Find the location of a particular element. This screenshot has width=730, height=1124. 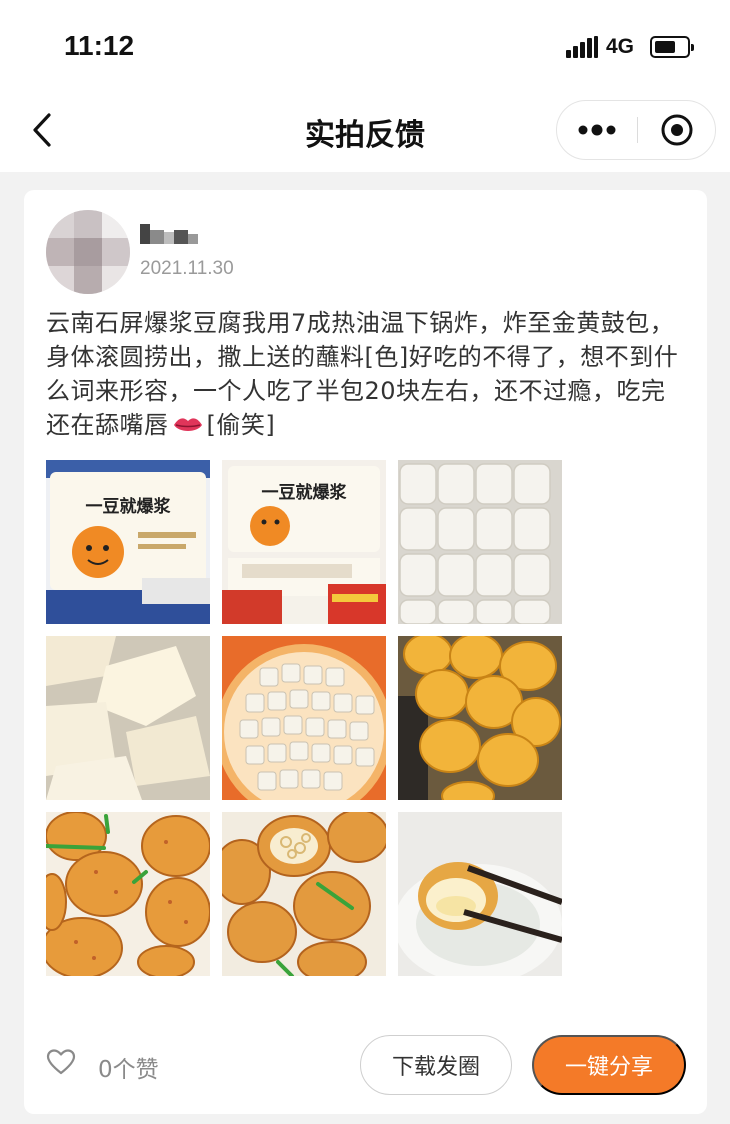

photo-seasoned-fried-tofu-cut is located at coordinates (304, 894).